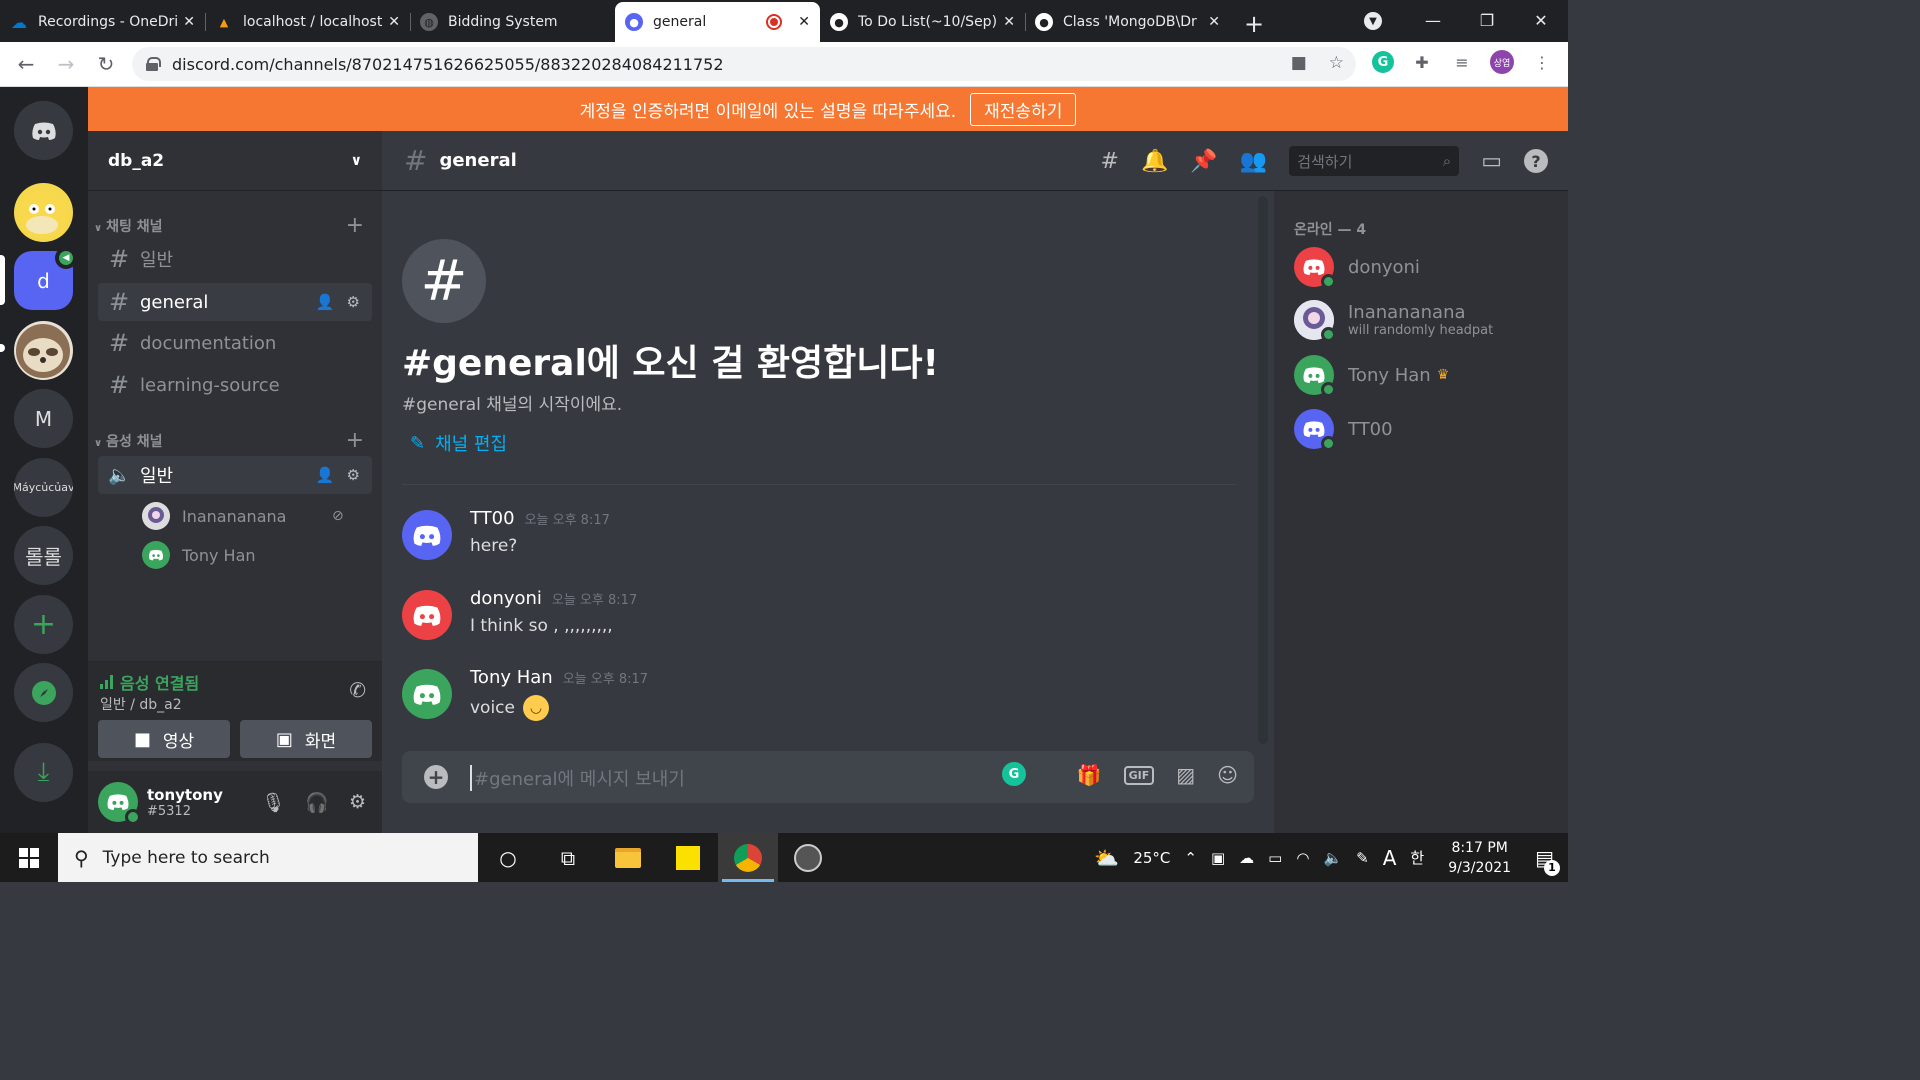 This screenshot has height=1080, width=1920. Describe the element at coordinates (1479, 858) in the screenshot. I see `clock: 8:17 PM 9/3/2021` at that location.